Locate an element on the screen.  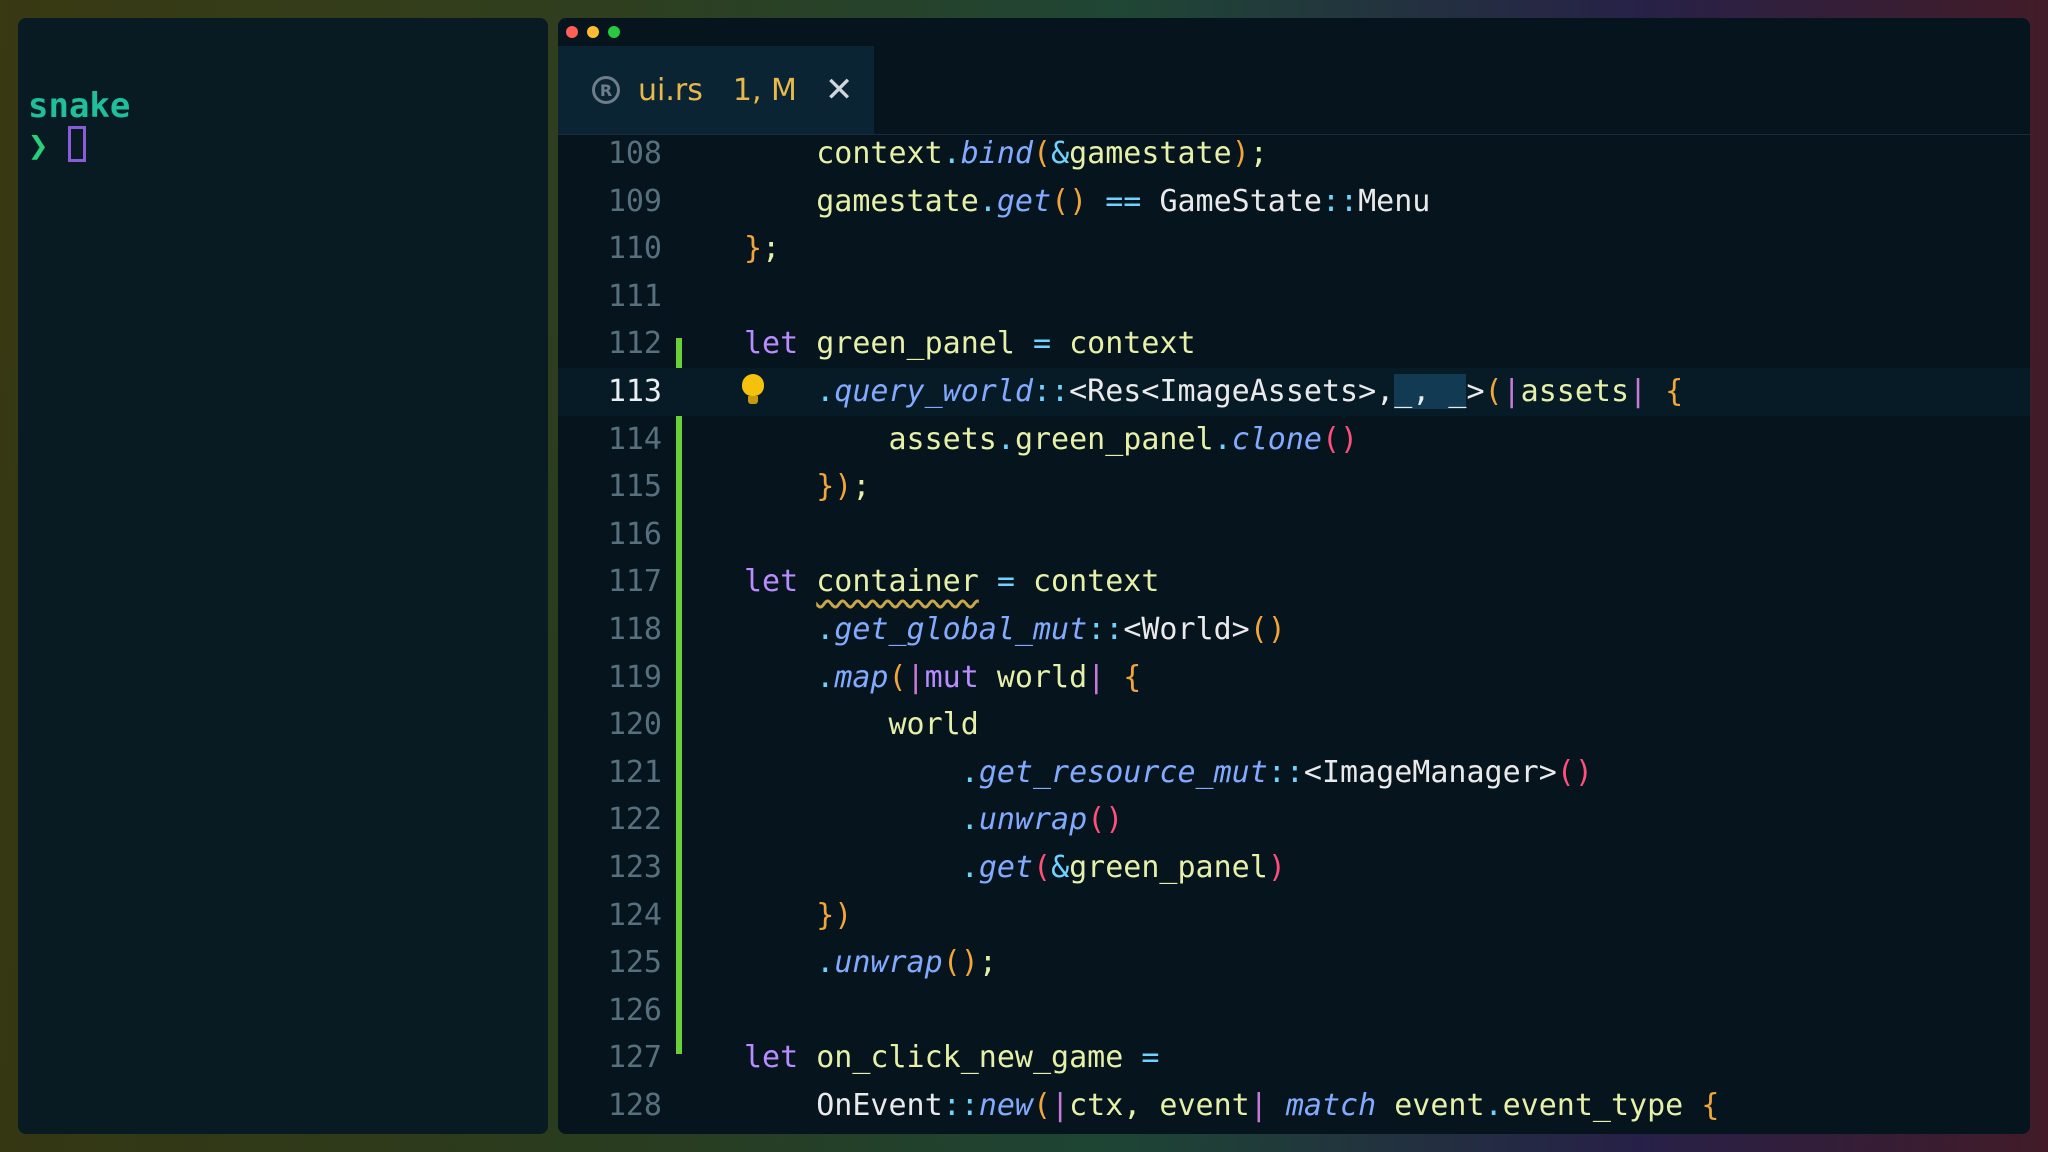
code-token: = is located at coordinates (1005, 582).